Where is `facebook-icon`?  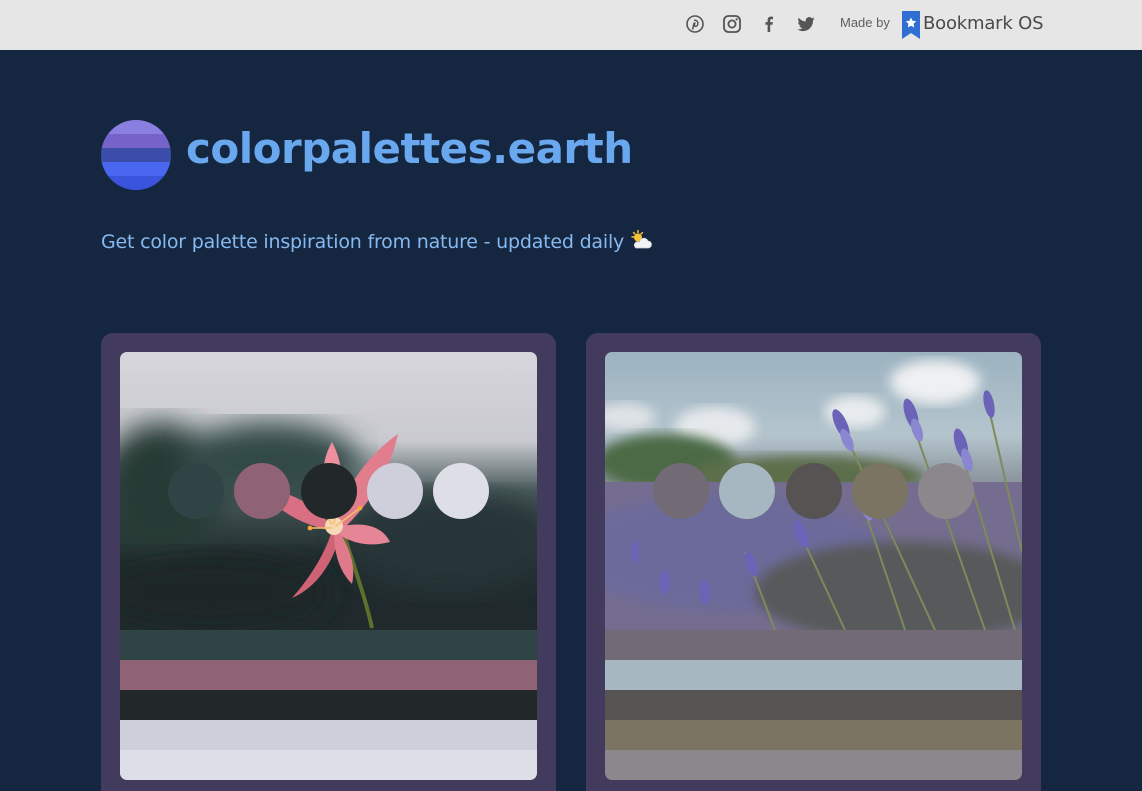 facebook-icon is located at coordinates (769, 24).